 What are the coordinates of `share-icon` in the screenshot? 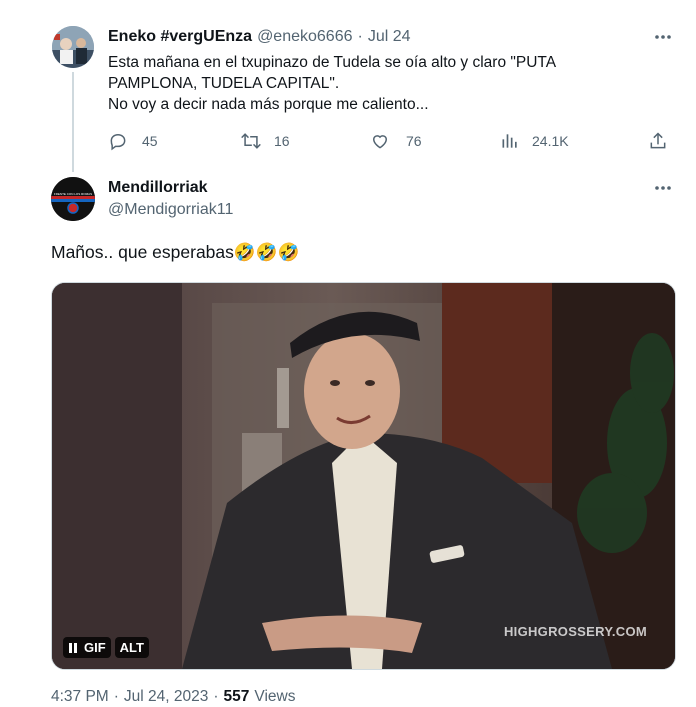 It's located at (658, 140).